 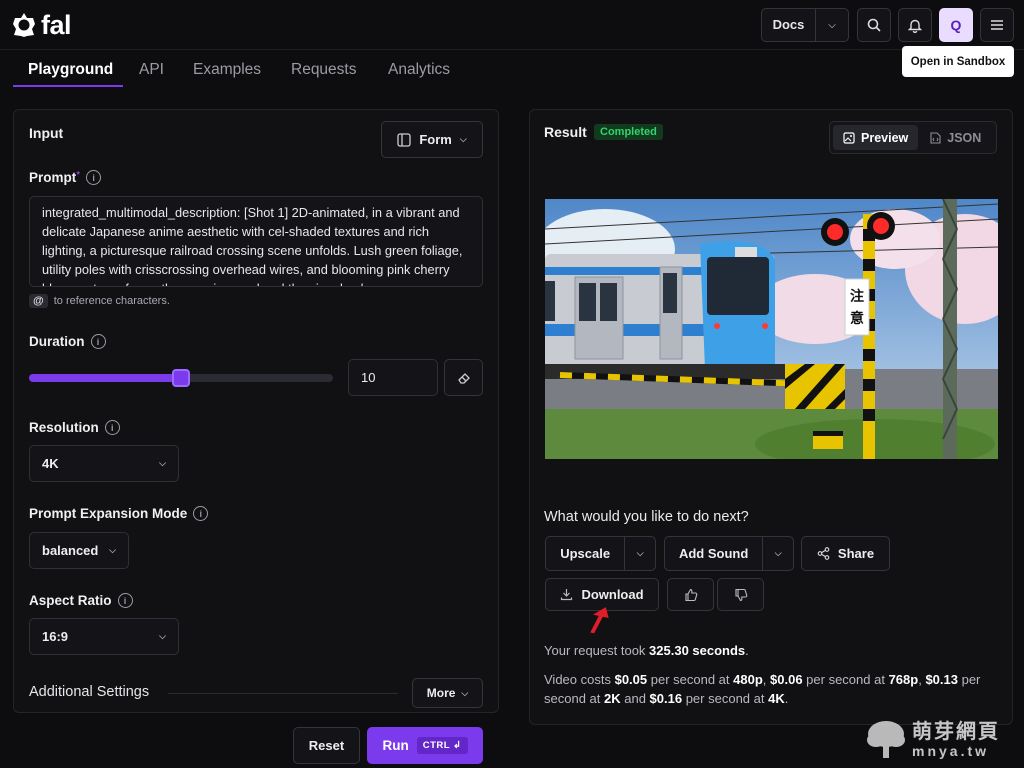 I want to click on reset-button: Reset, so click(x=326, y=745).